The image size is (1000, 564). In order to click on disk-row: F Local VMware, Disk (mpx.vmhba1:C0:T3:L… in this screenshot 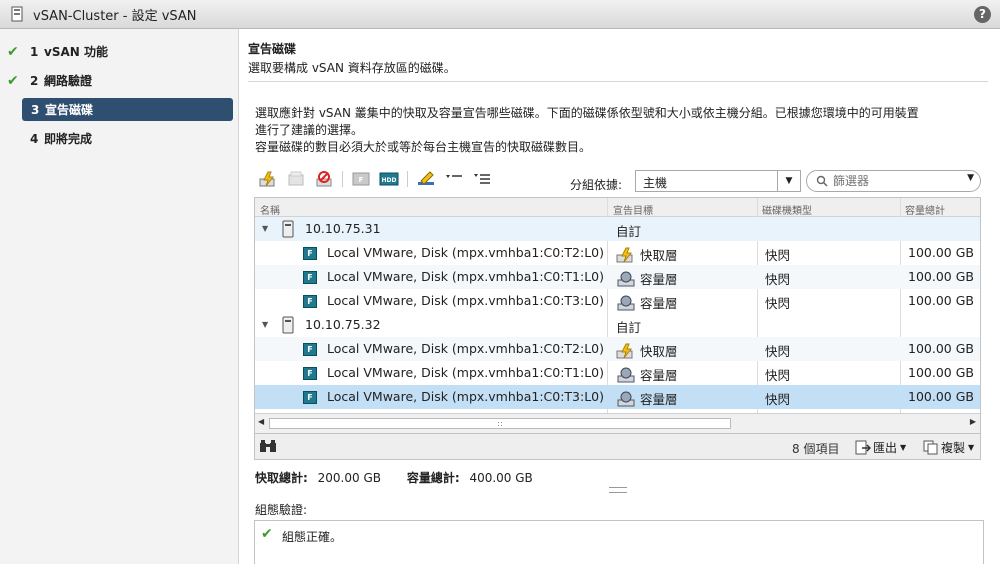, I will do `click(617, 301)`.